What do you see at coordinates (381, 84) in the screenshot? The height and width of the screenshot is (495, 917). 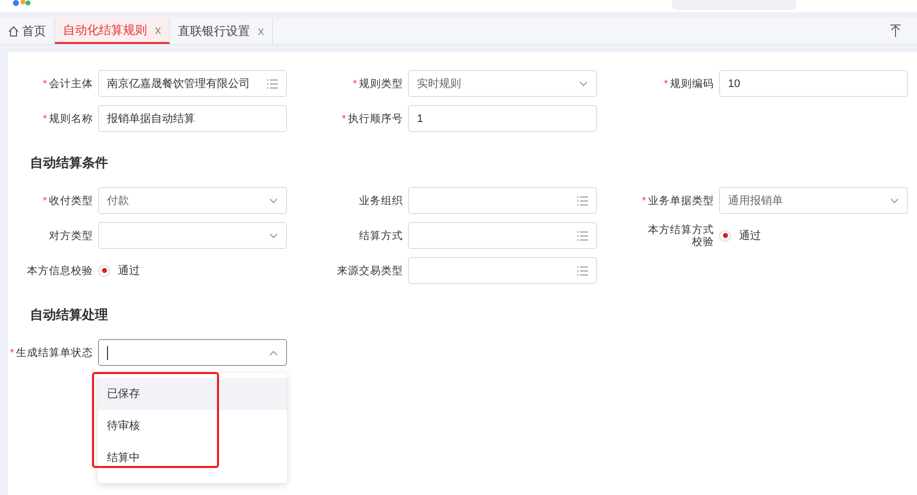 I see `field-label: 规则类型` at bounding box center [381, 84].